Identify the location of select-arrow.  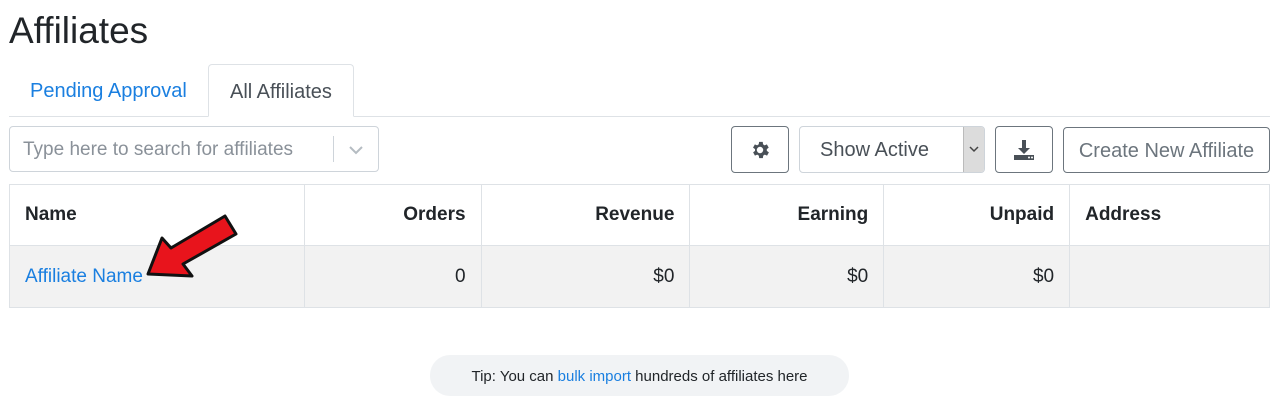
(973, 149).